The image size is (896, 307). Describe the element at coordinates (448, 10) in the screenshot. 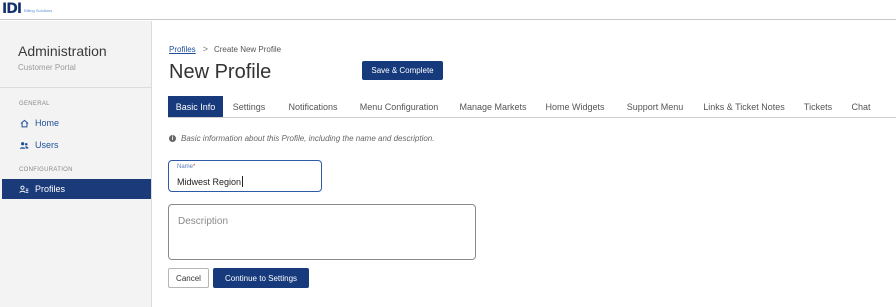

I see `top-bar: IDI Billing Solutions` at that location.